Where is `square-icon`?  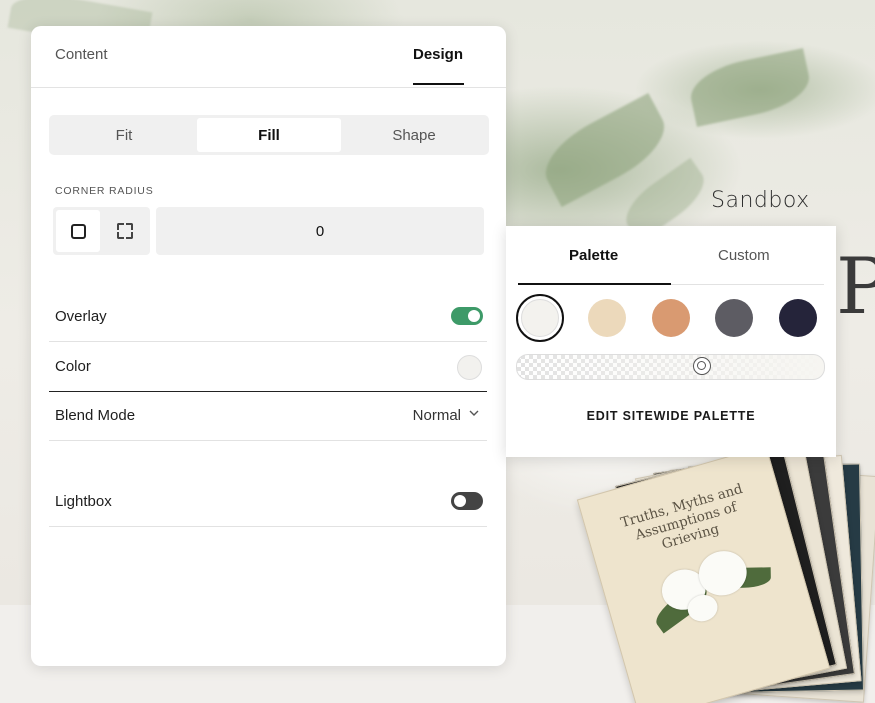
square-icon is located at coordinates (78, 231).